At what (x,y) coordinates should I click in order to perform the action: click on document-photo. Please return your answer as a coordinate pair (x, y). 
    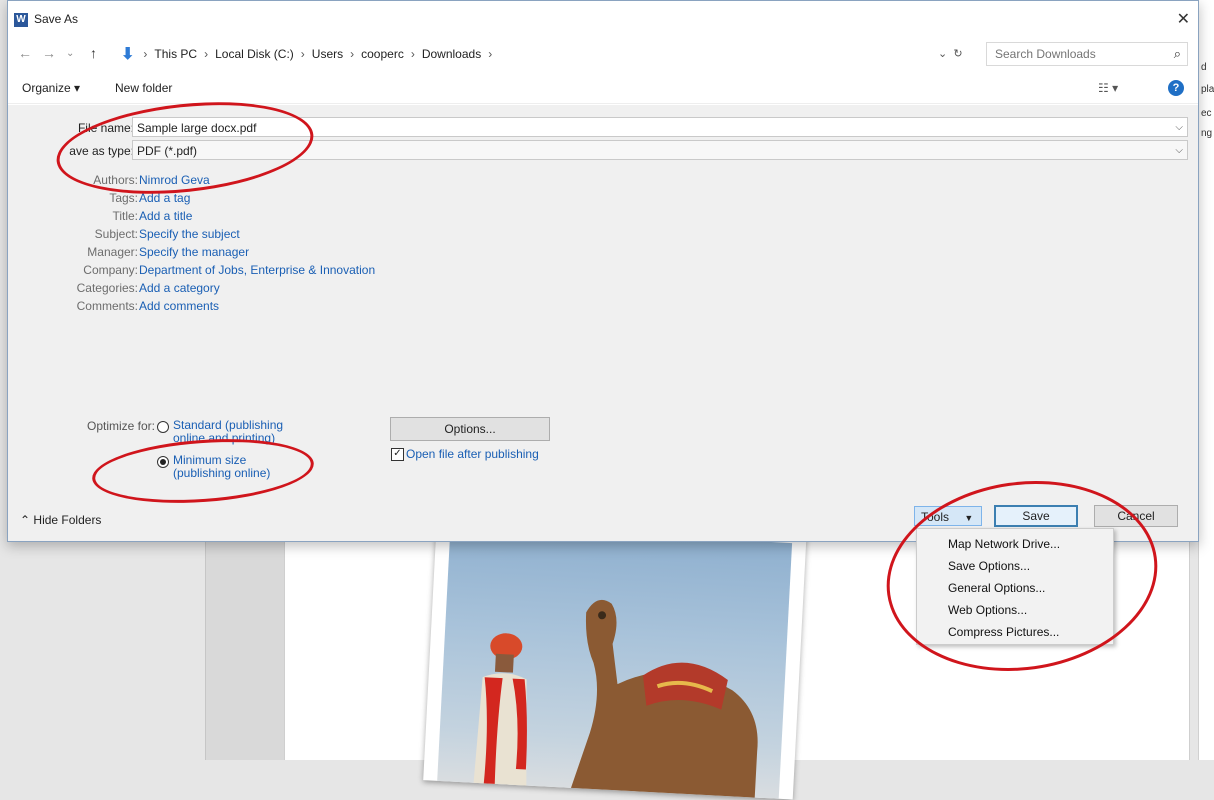
    Looking at the image, I should click on (615, 655).